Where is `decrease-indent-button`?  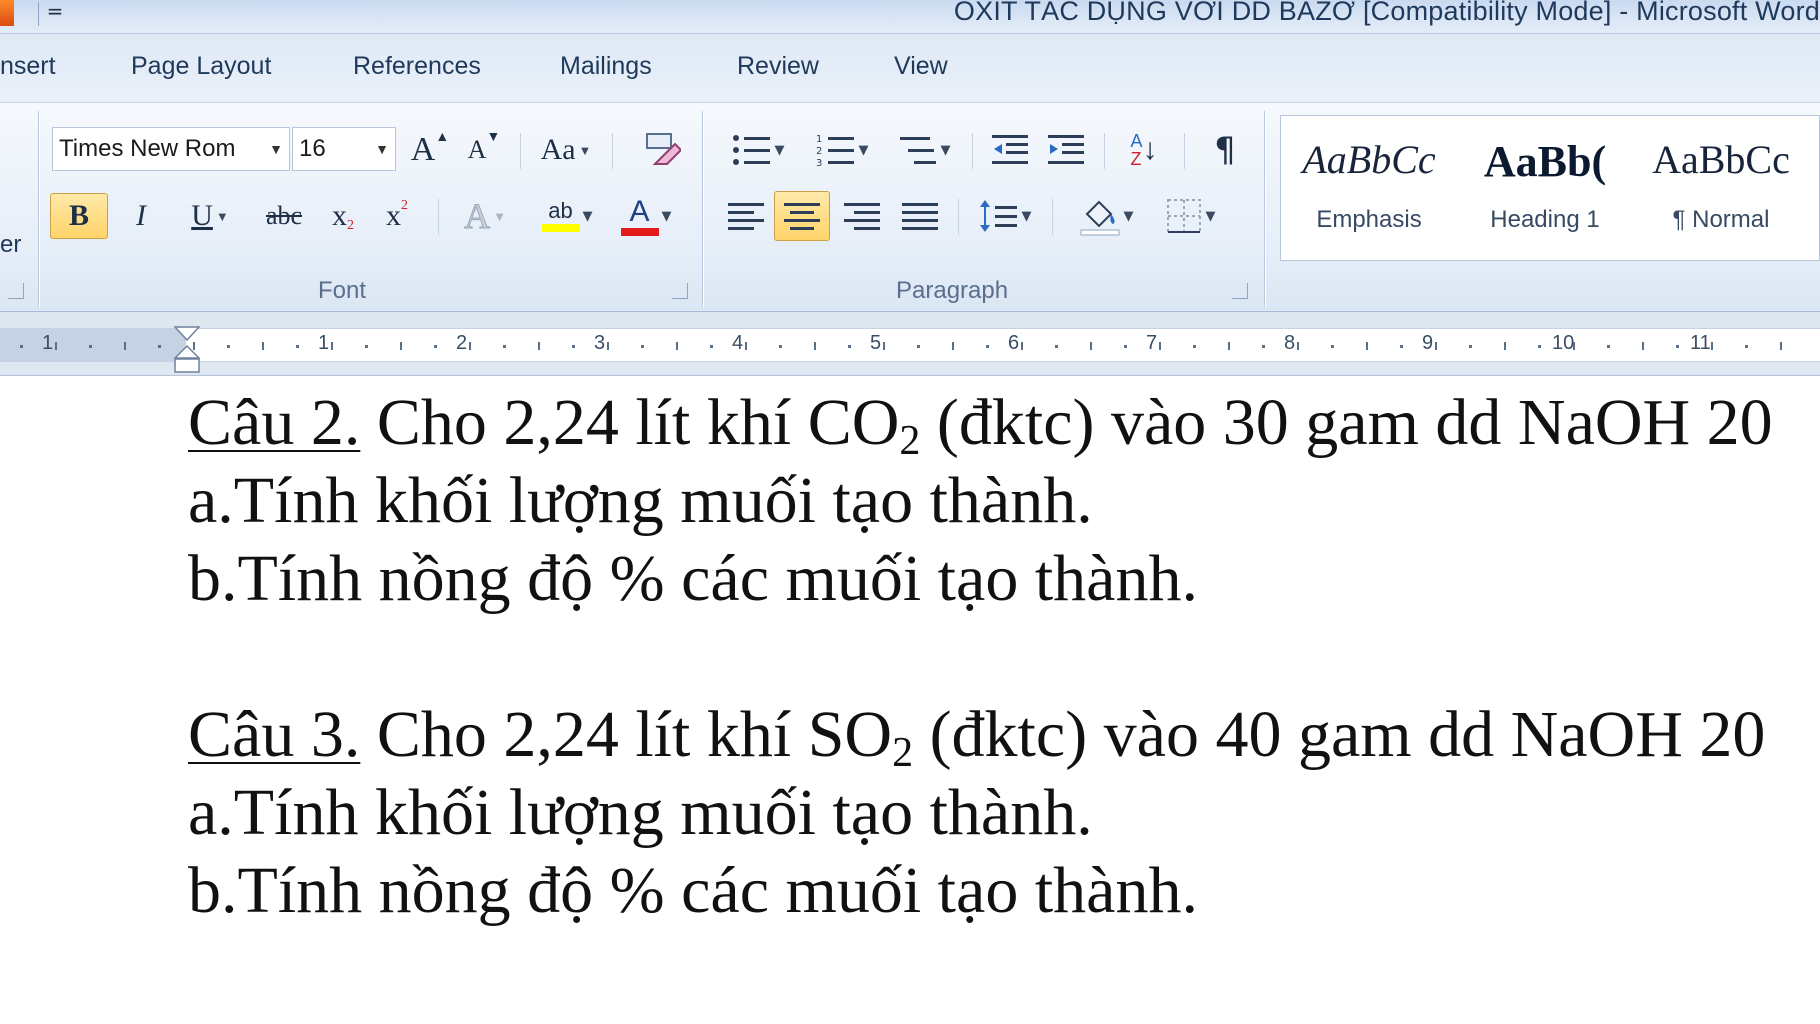 decrease-indent-button is located at coordinates (1010, 150).